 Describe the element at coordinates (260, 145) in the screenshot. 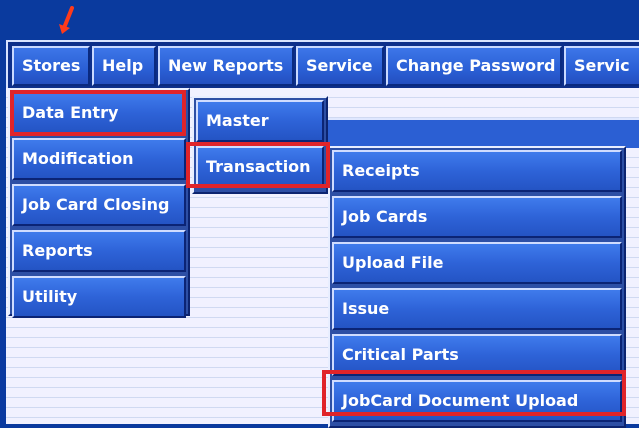

I see `data-entry-submenu: Master Transaction` at that location.